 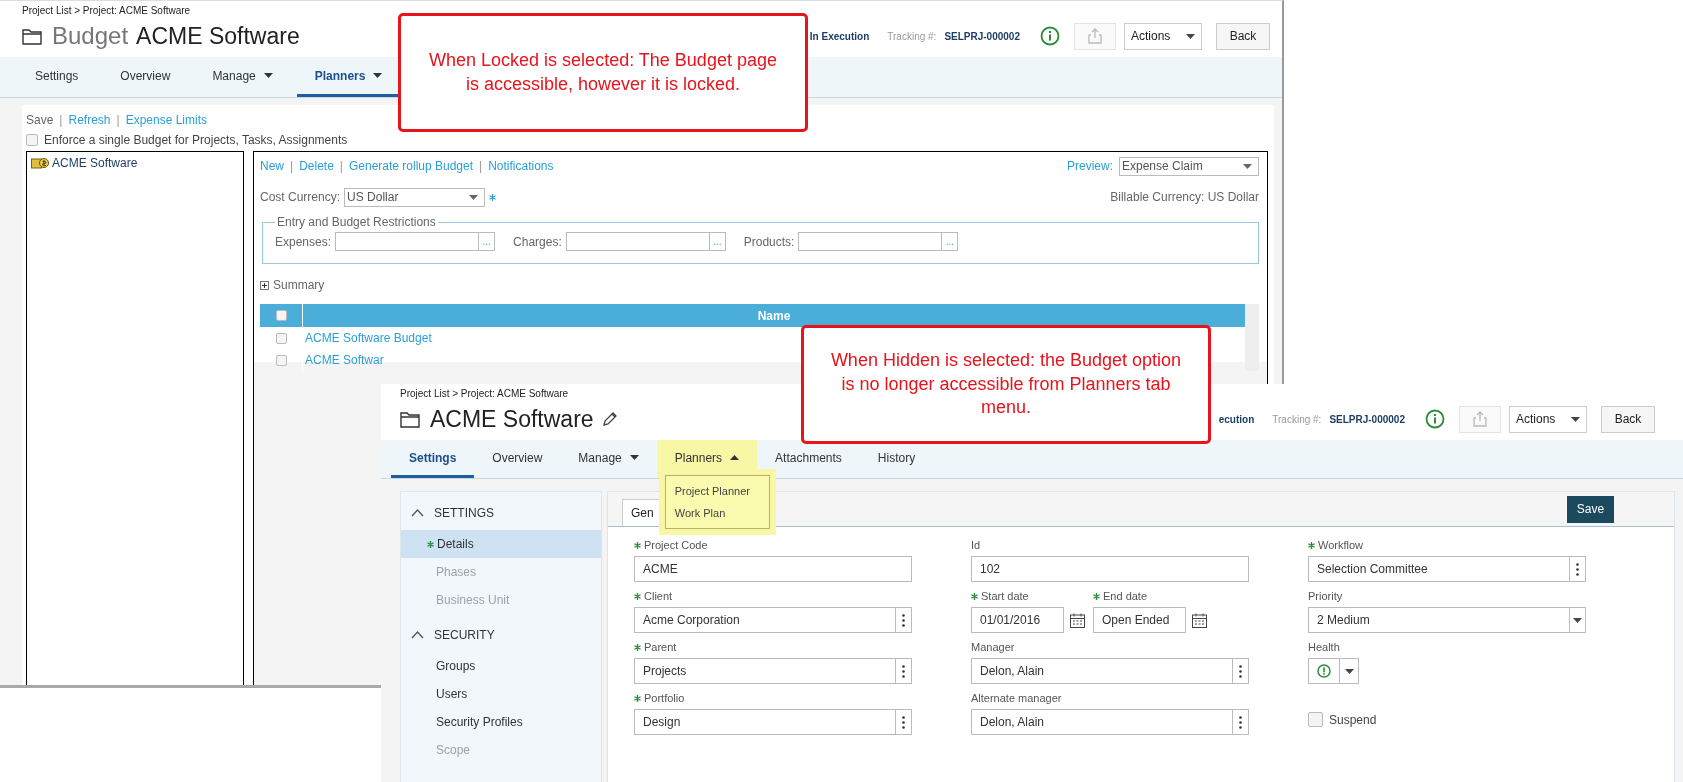 I want to click on field-label: Parent, so click(x=773, y=647).